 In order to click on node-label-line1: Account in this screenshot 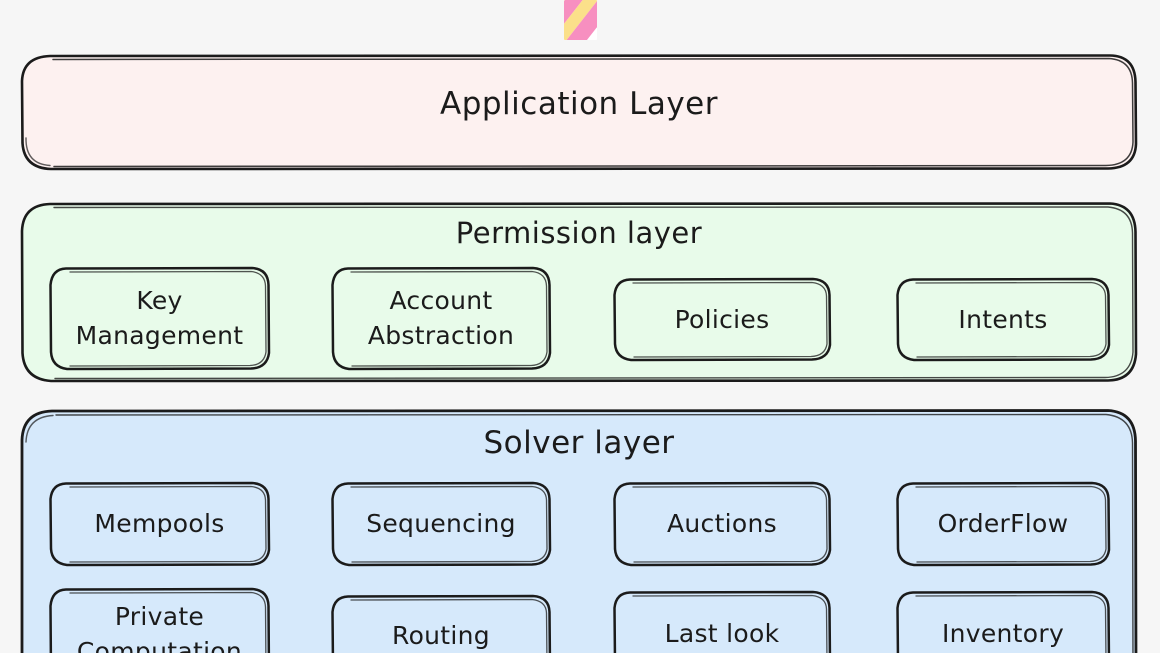, I will do `click(441, 300)`.